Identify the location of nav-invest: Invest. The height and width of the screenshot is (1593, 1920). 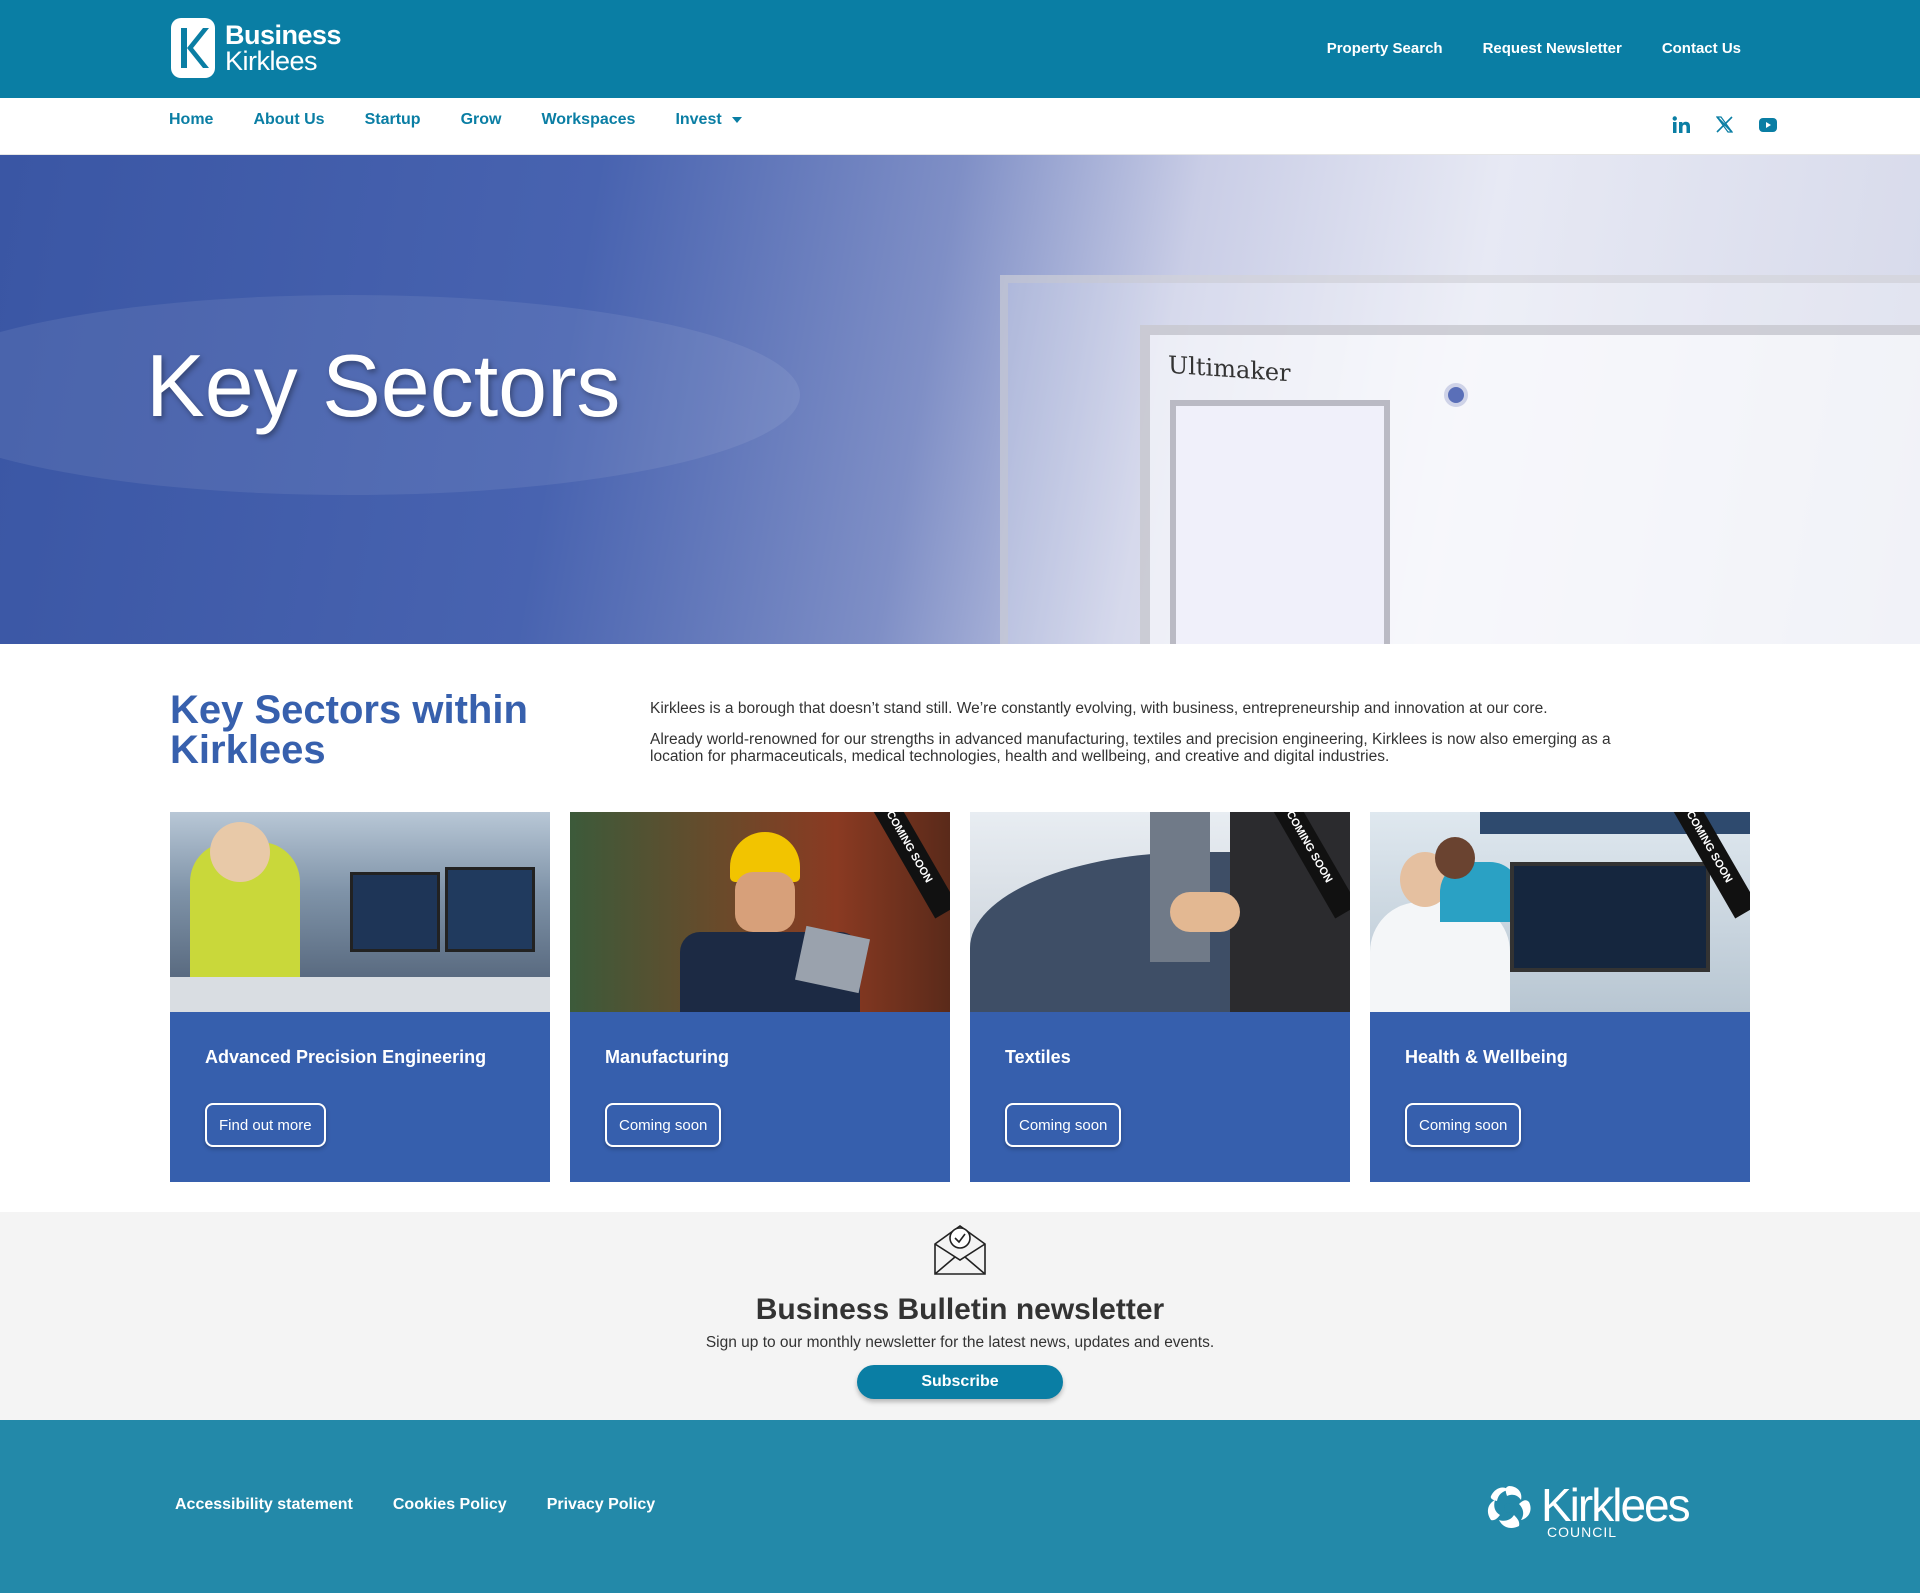
(708, 120).